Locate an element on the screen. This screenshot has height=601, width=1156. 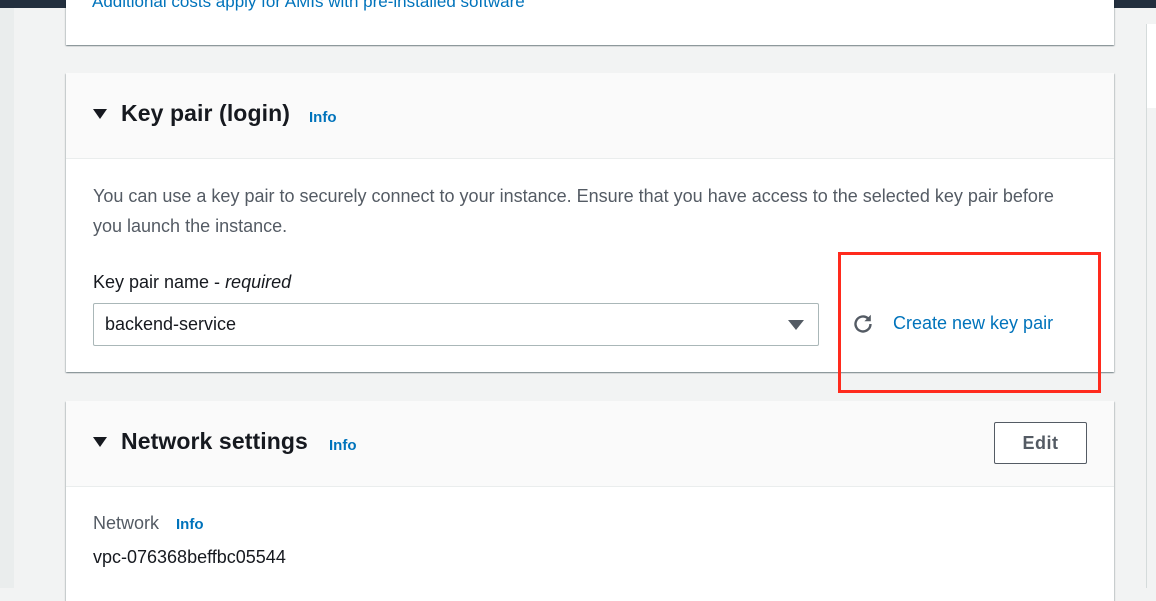
left-gutter is located at coordinates (7, 298).